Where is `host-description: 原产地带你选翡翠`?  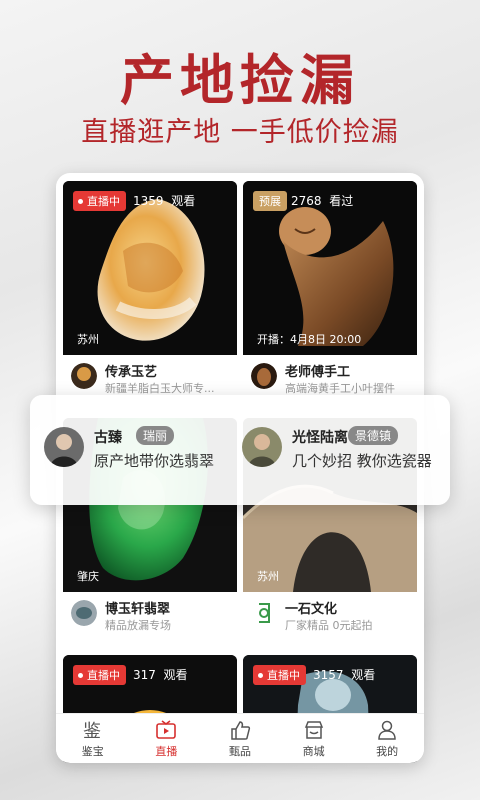
host-description: 原产地带你选翡翠 is located at coordinates (154, 461).